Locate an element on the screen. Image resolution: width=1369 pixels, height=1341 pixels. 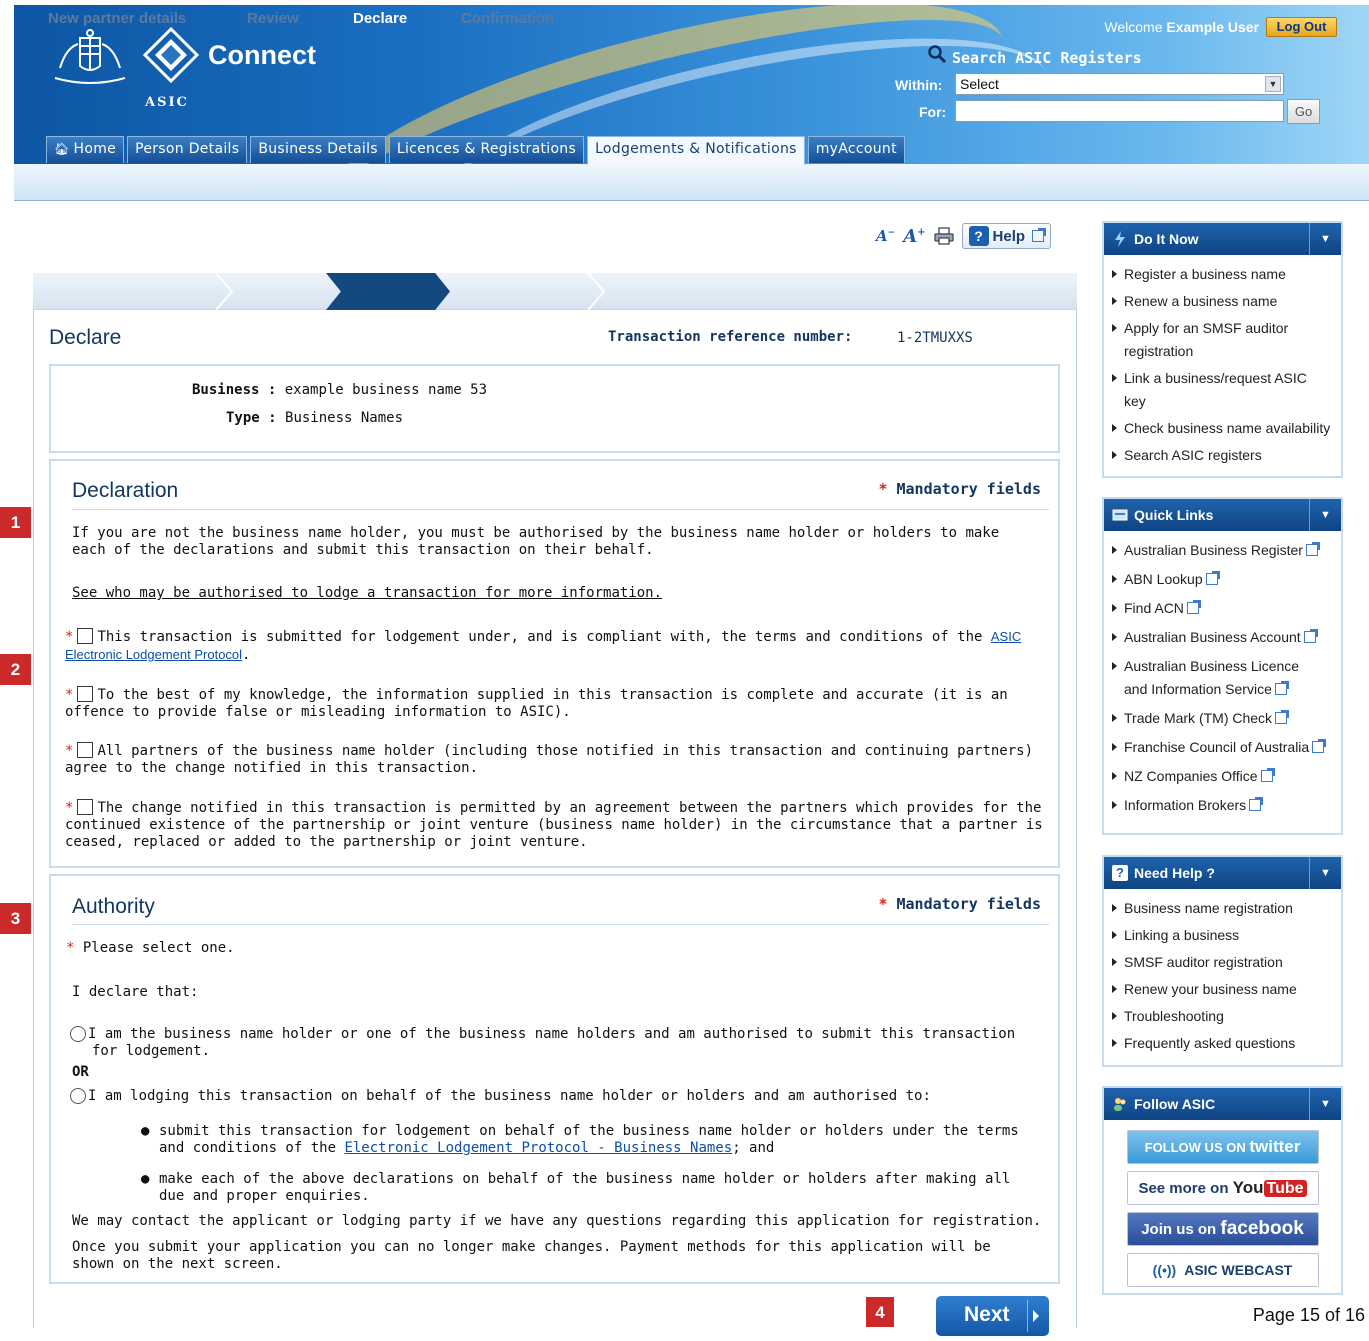
authority-title: Authority is located at coordinates (113, 906).